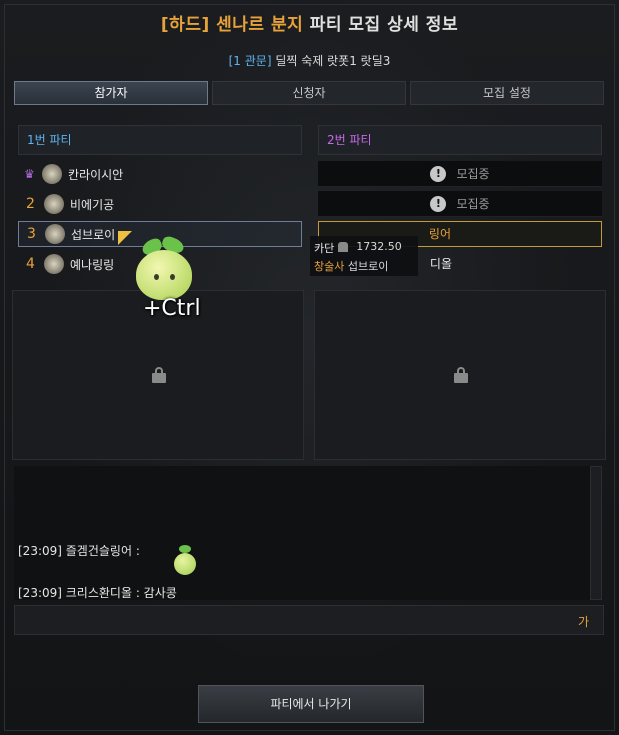 Image resolution: width=619 pixels, height=735 pixels. Describe the element at coordinates (440, 264) in the screenshot. I see `member-name: 디올` at that location.